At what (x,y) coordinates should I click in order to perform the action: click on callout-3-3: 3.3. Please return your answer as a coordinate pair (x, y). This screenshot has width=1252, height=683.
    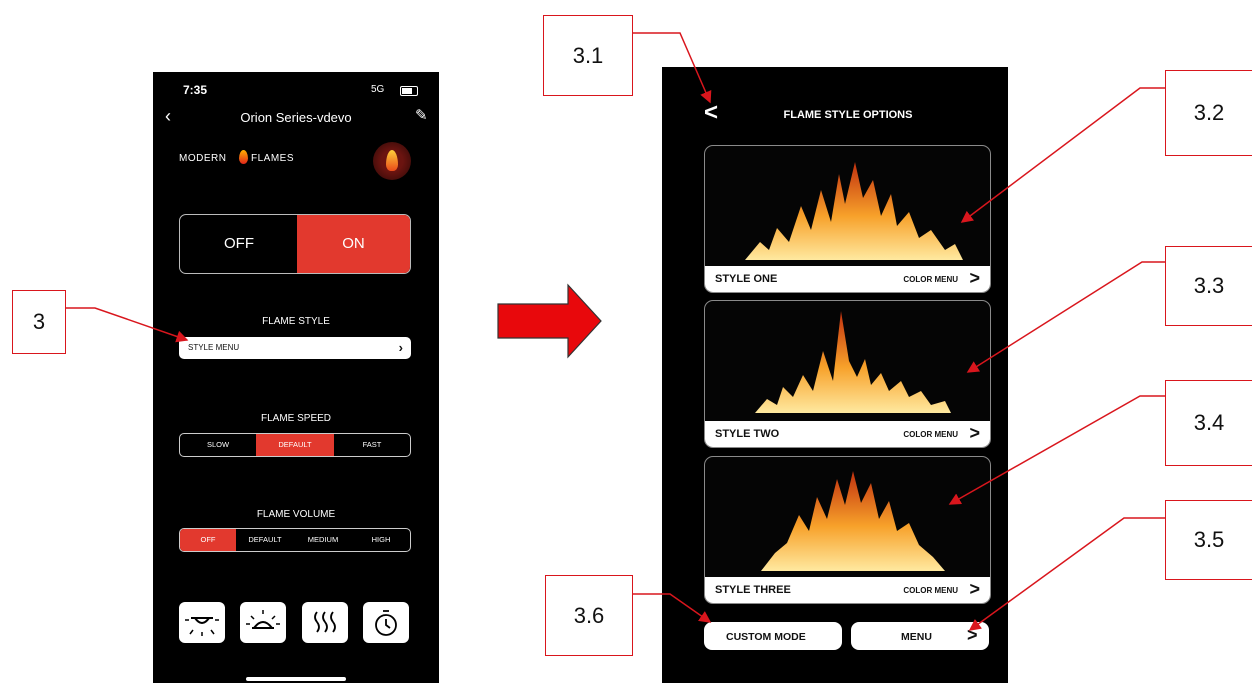
    Looking at the image, I should click on (1208, 286).